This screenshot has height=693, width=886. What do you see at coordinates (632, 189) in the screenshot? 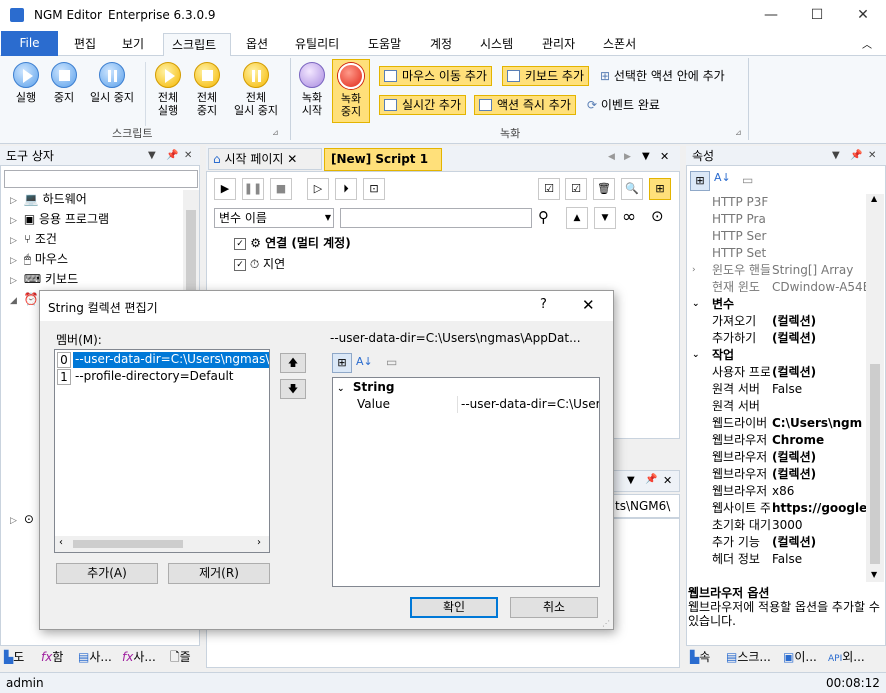
I see `zoom-button: 🔍` at bounding box center [632, 189].